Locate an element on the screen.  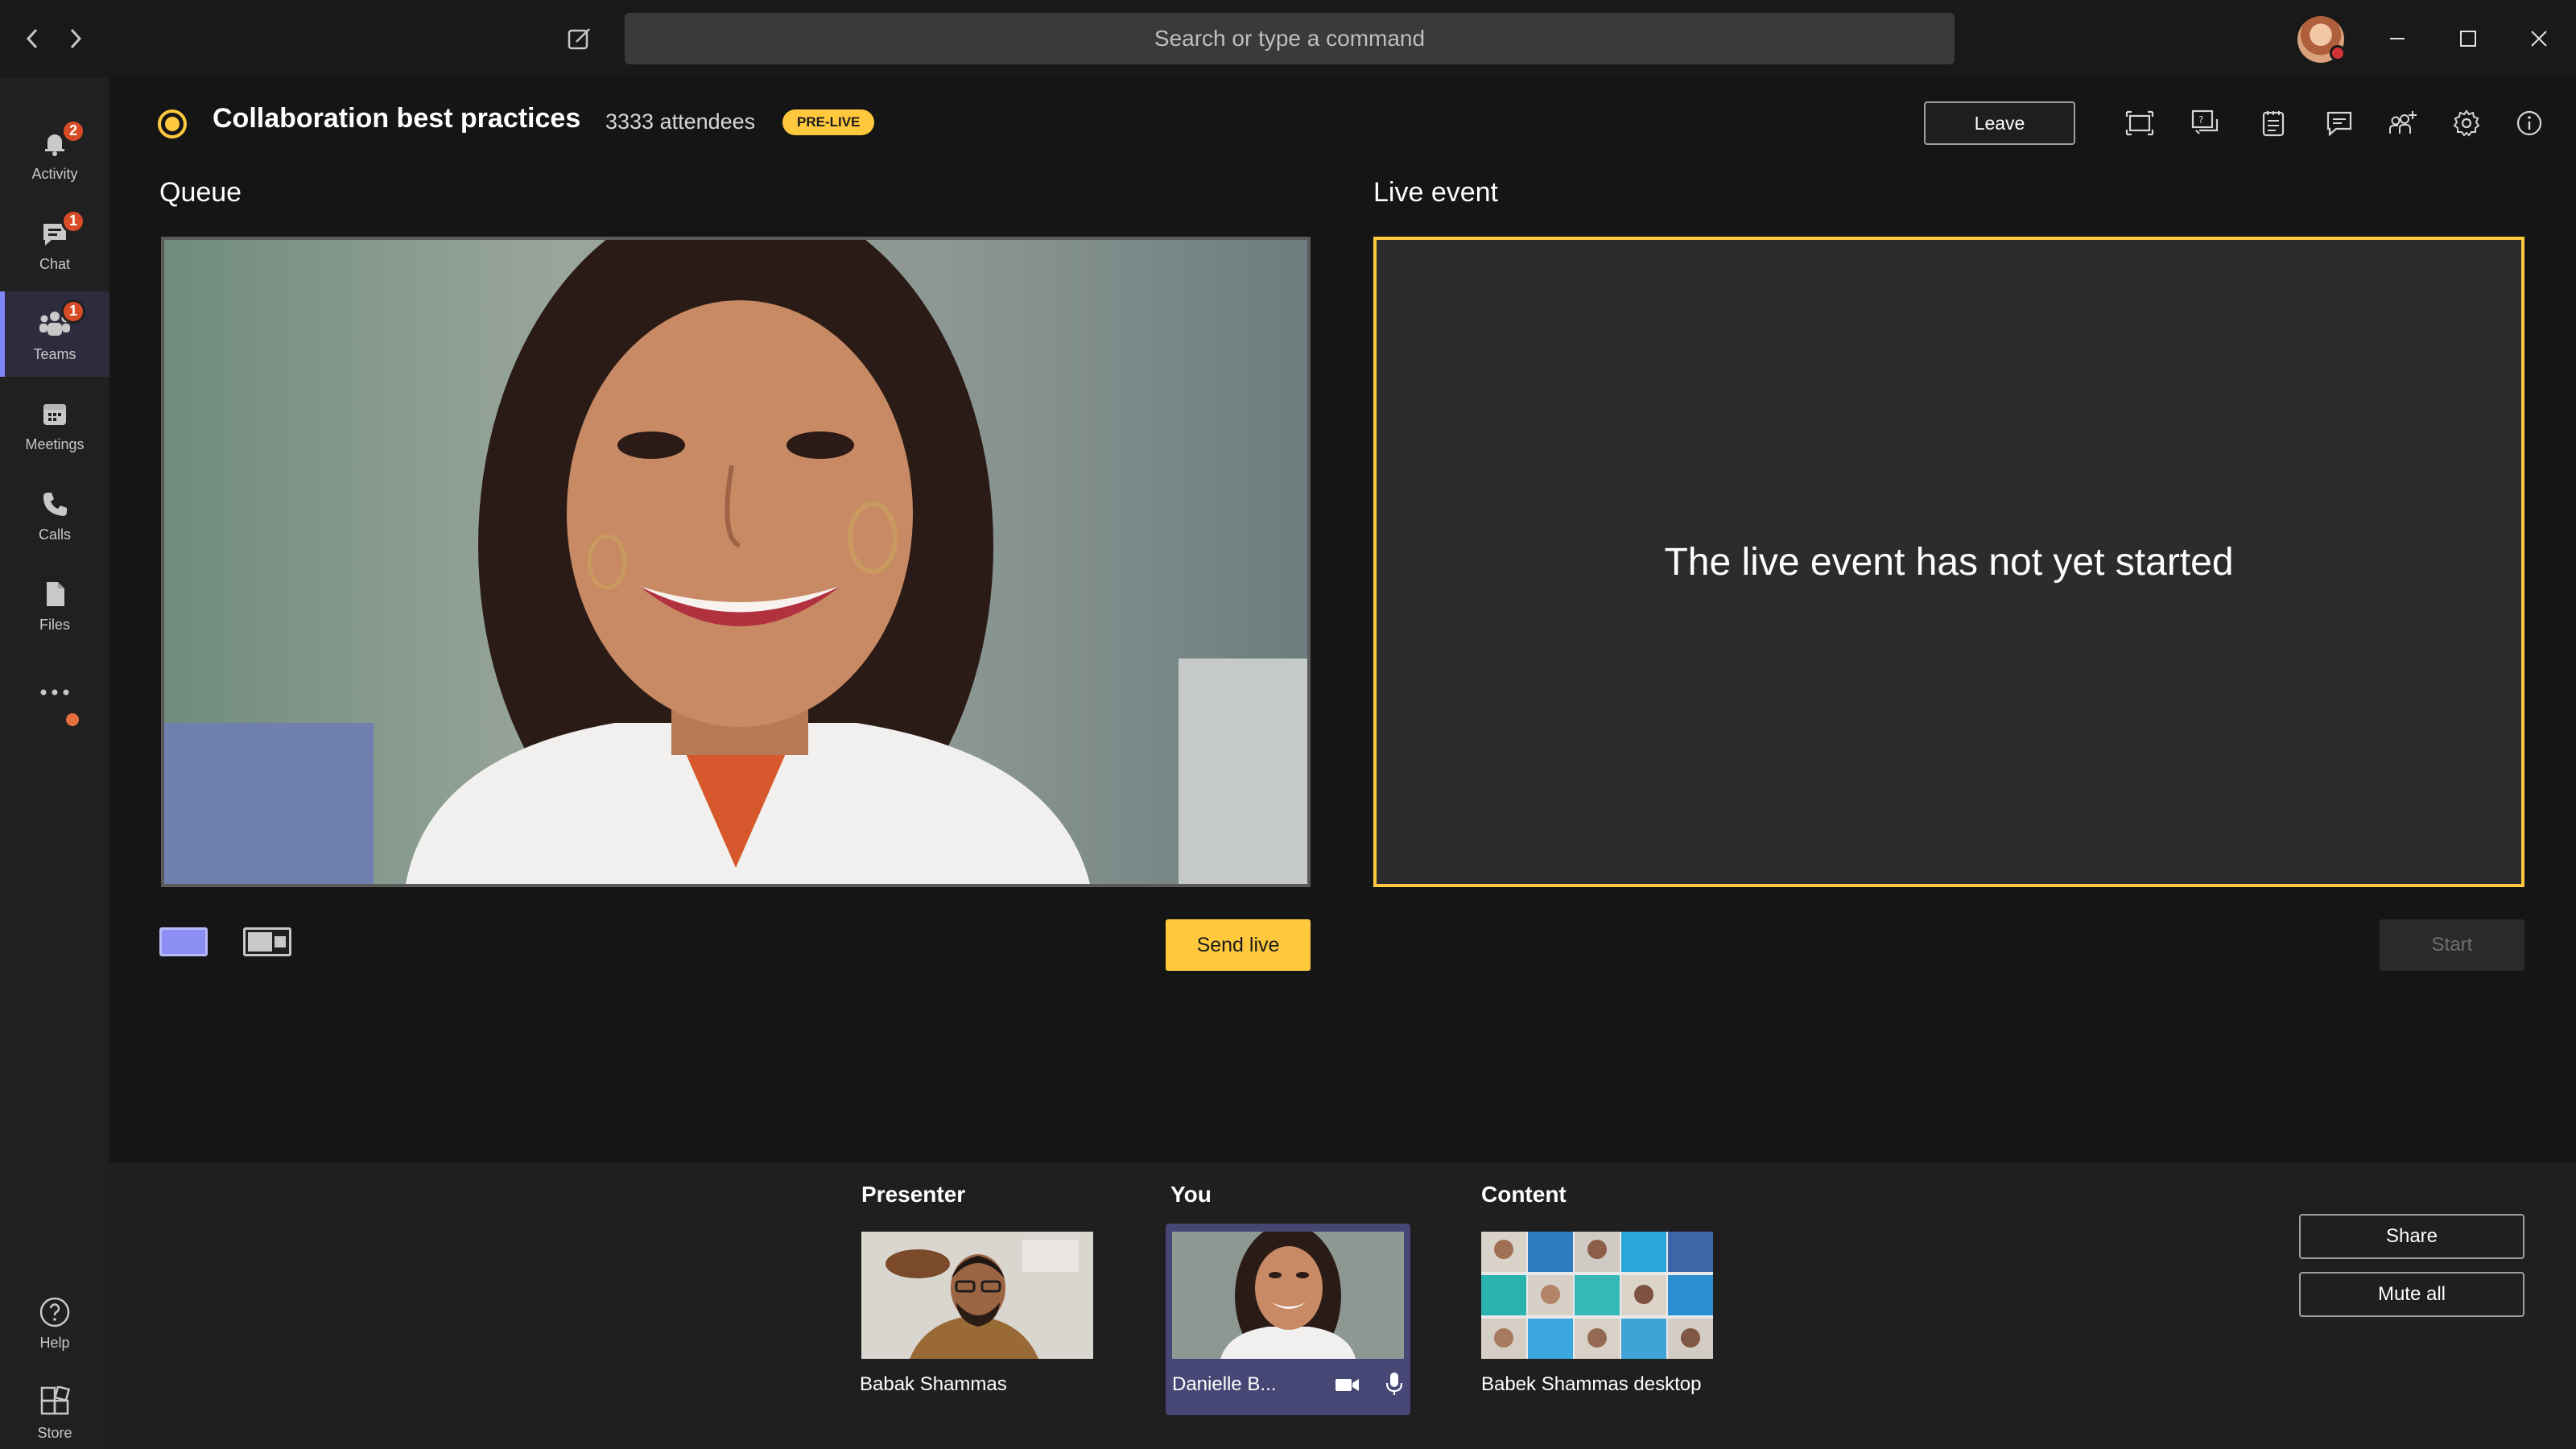
ellipsis-icon is located at coordinates (54, 692).